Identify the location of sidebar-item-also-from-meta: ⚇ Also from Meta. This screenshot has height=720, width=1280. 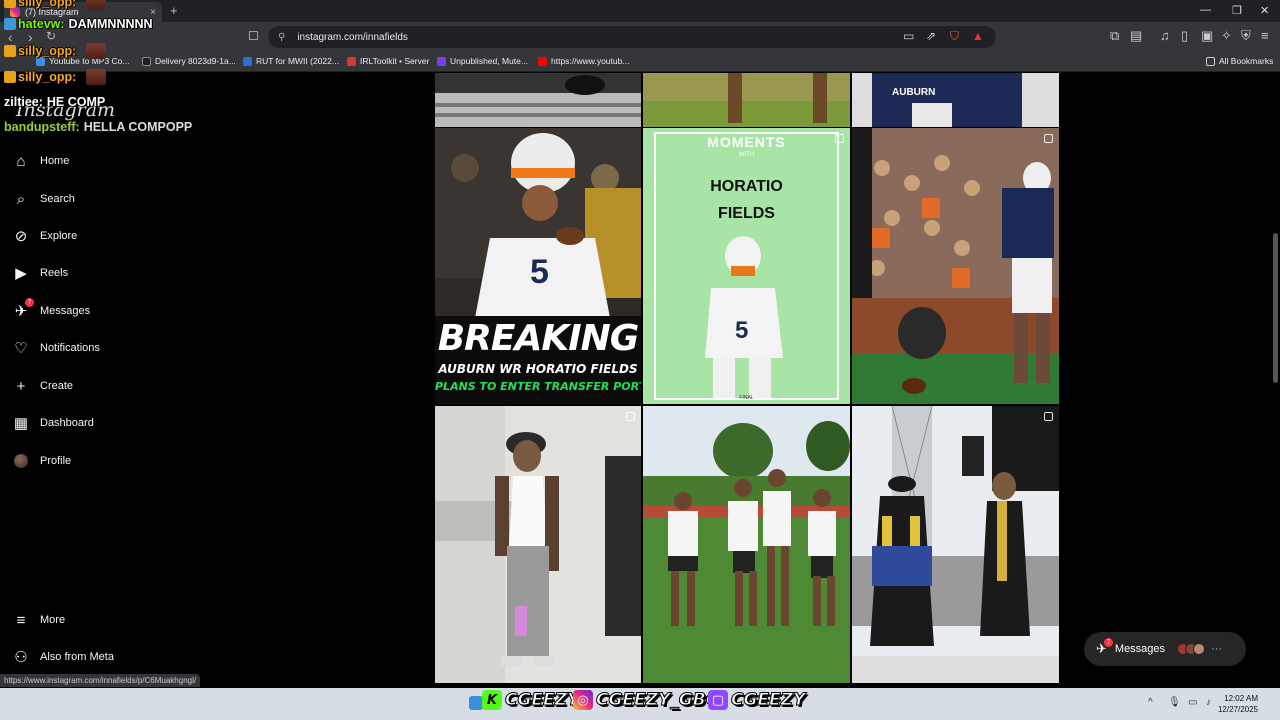
(63, 657).